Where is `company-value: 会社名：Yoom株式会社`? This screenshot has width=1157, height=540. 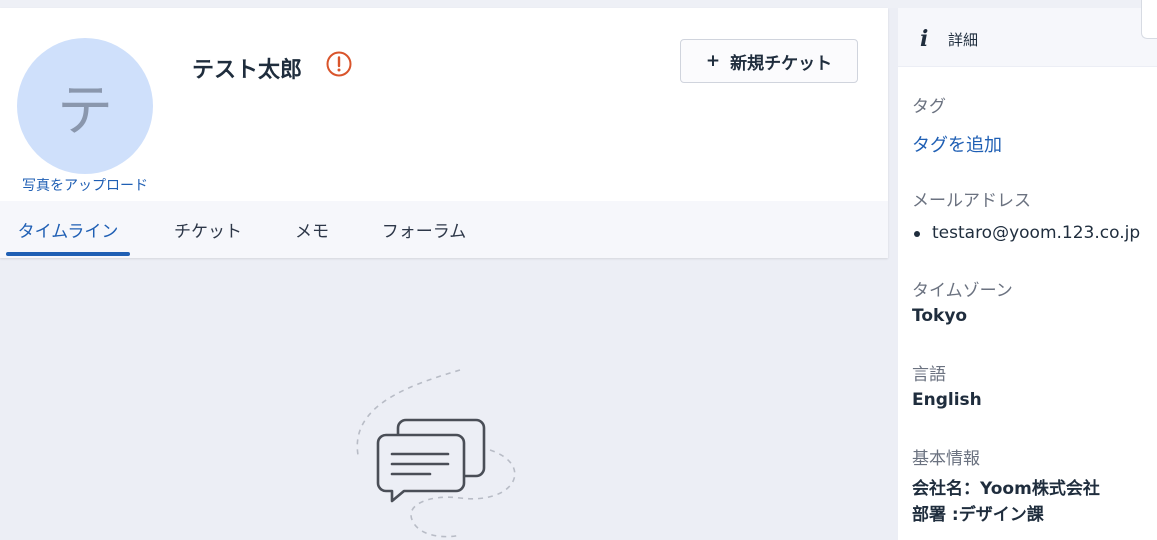
company-value: 会社名：Yoom株式会社 is located at coordinates (1006, 489).